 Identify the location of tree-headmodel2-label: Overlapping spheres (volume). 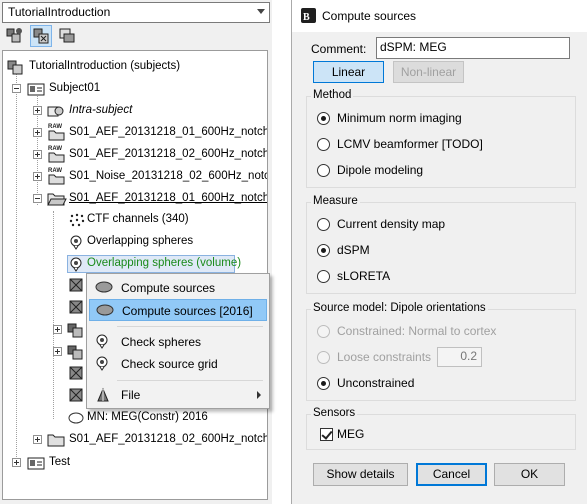
(164, 263).